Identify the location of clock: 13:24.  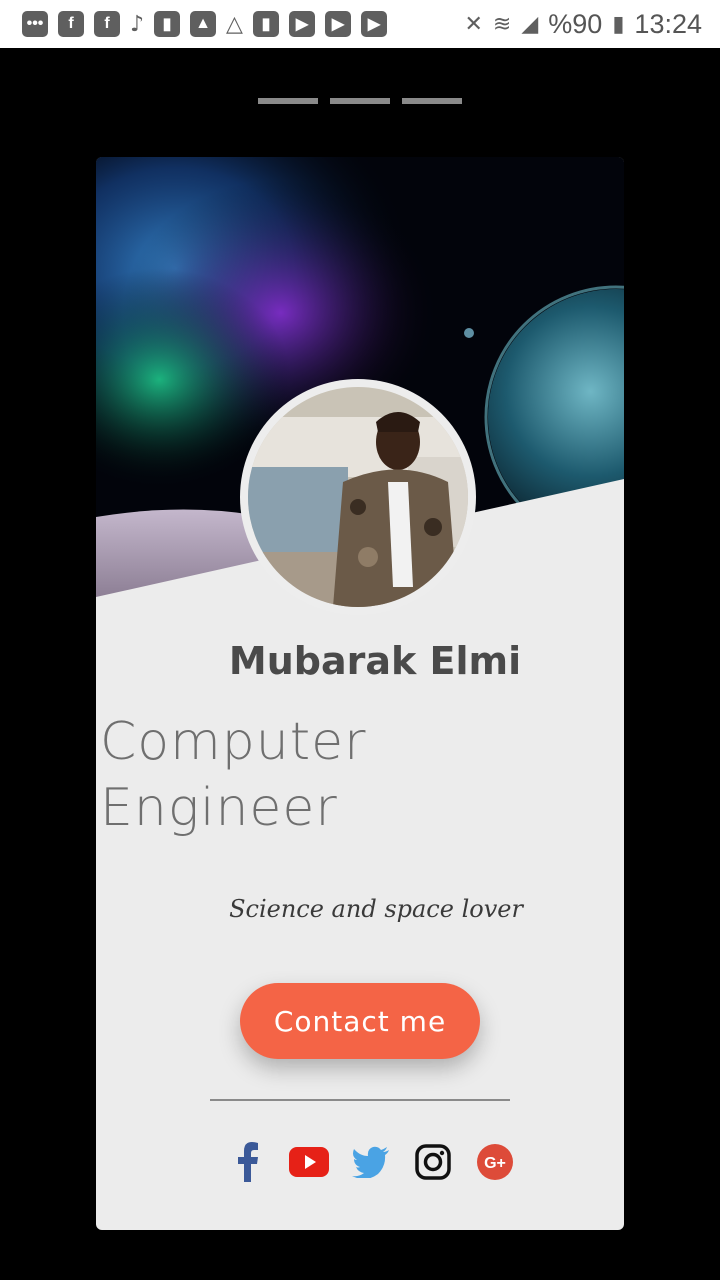
(668, 23).